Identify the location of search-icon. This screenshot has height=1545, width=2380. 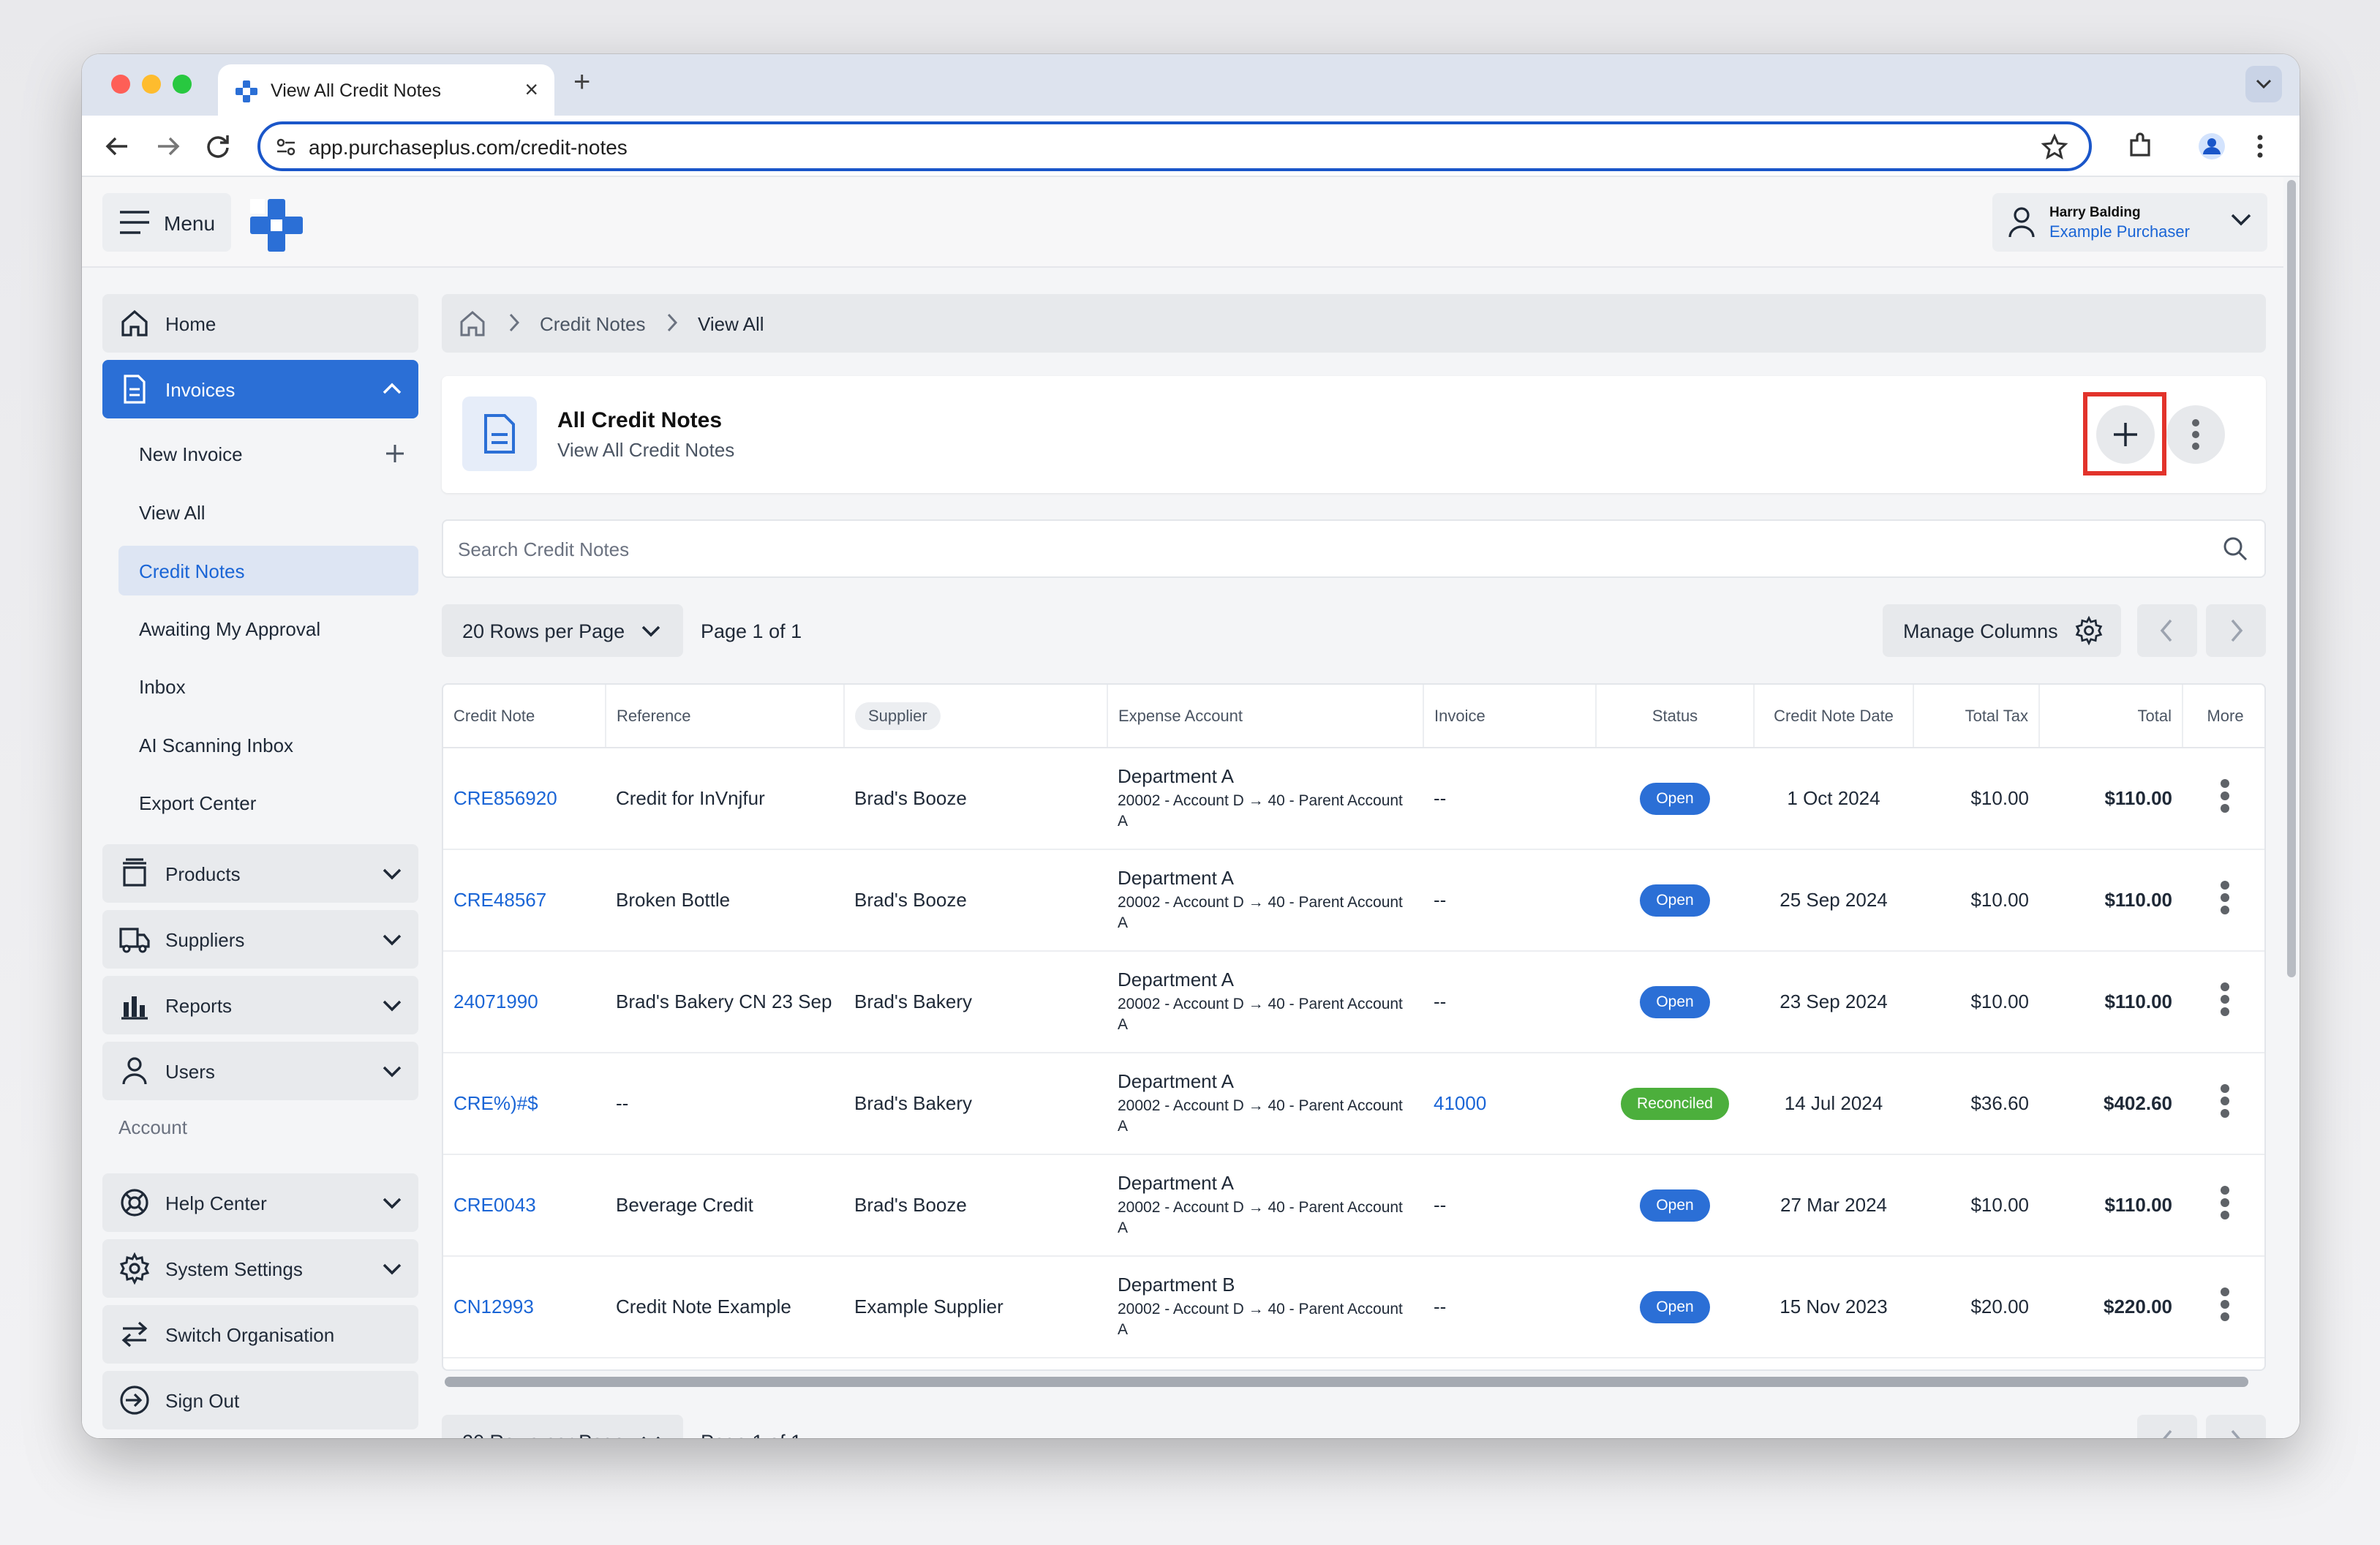
(2235, 548).